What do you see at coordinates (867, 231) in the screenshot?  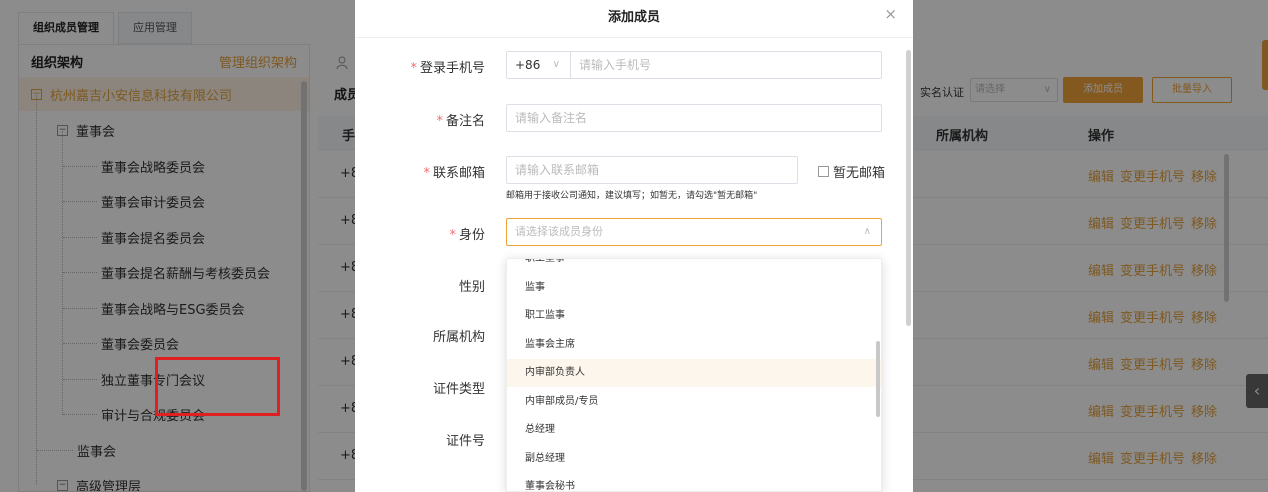 I see `chevron-up-icon: ∧` at bounding box center [867, 231].